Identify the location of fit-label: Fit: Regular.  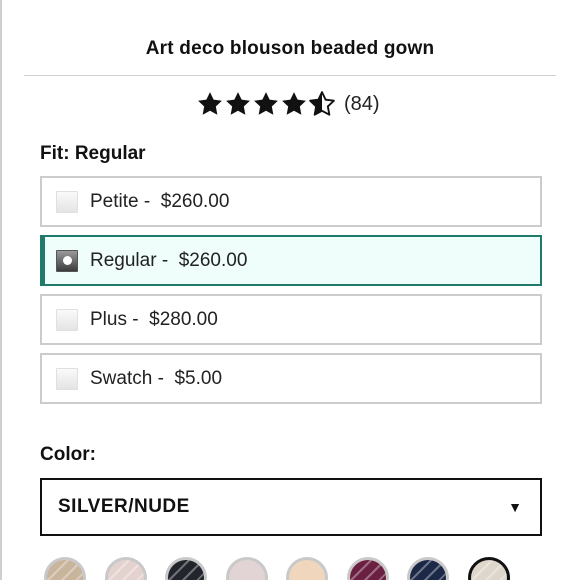
(93, 153).